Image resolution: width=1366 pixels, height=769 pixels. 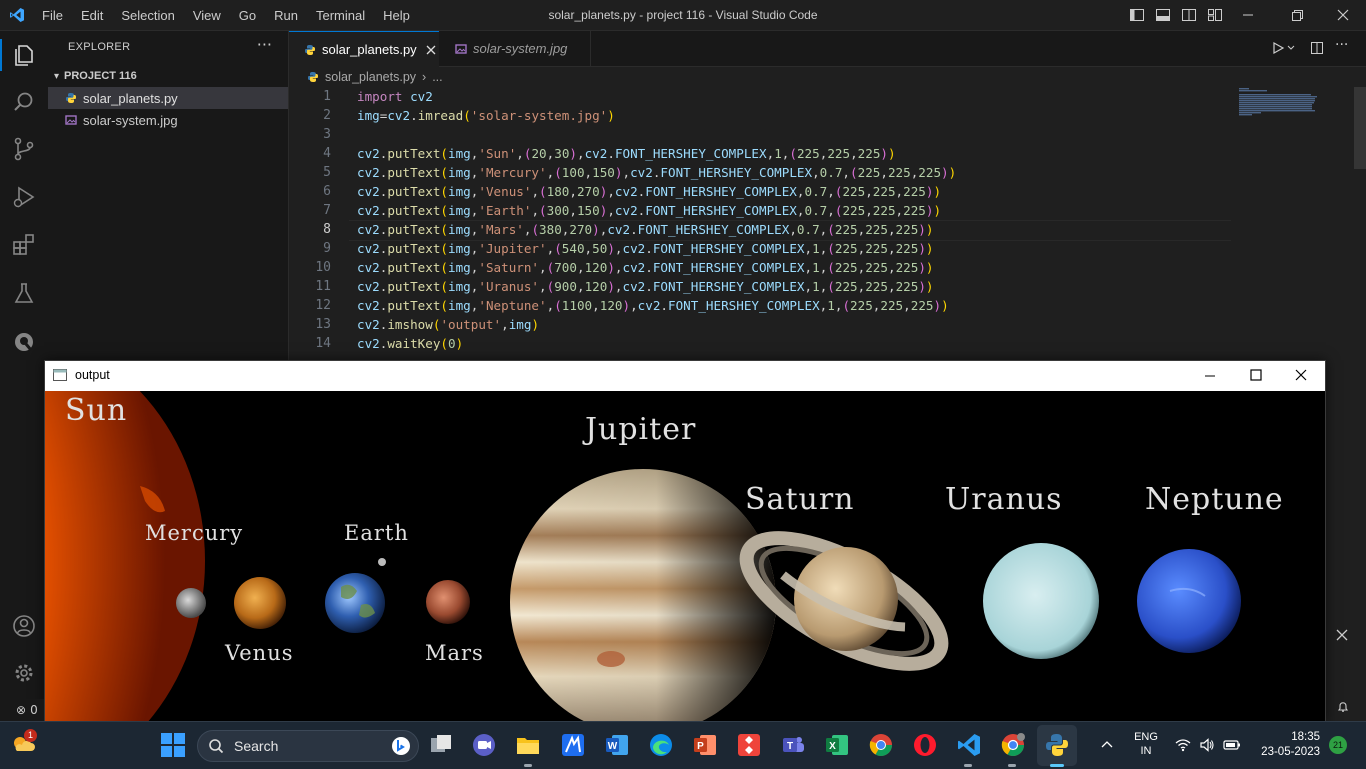 What do you see at coordinates (173, 745) in the screenshot?
I see `start-icon` at bounding box center [173, 745].